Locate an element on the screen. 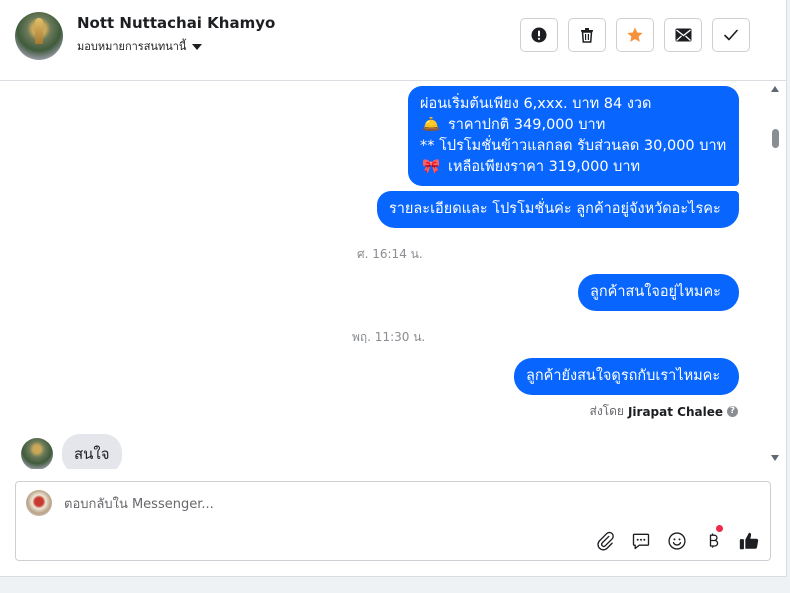 Image resolution: width=790 pixels, height=593 pixels. caret-down-icon is located at coordinates (197, 46).